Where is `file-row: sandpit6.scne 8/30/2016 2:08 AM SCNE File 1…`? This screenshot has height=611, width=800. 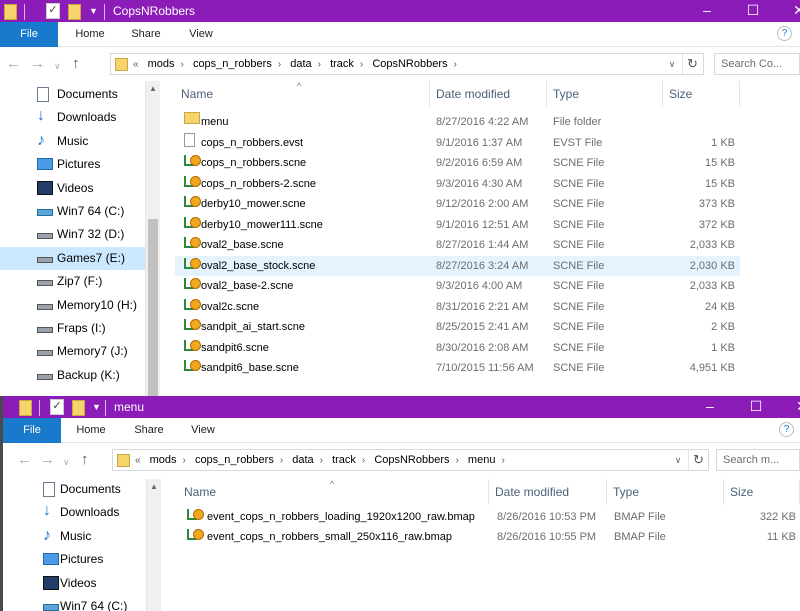
file-row: sandpit6.scne 8/30/2016 2:08 AM SCNE File 1… is located at coordinates (457, 348).